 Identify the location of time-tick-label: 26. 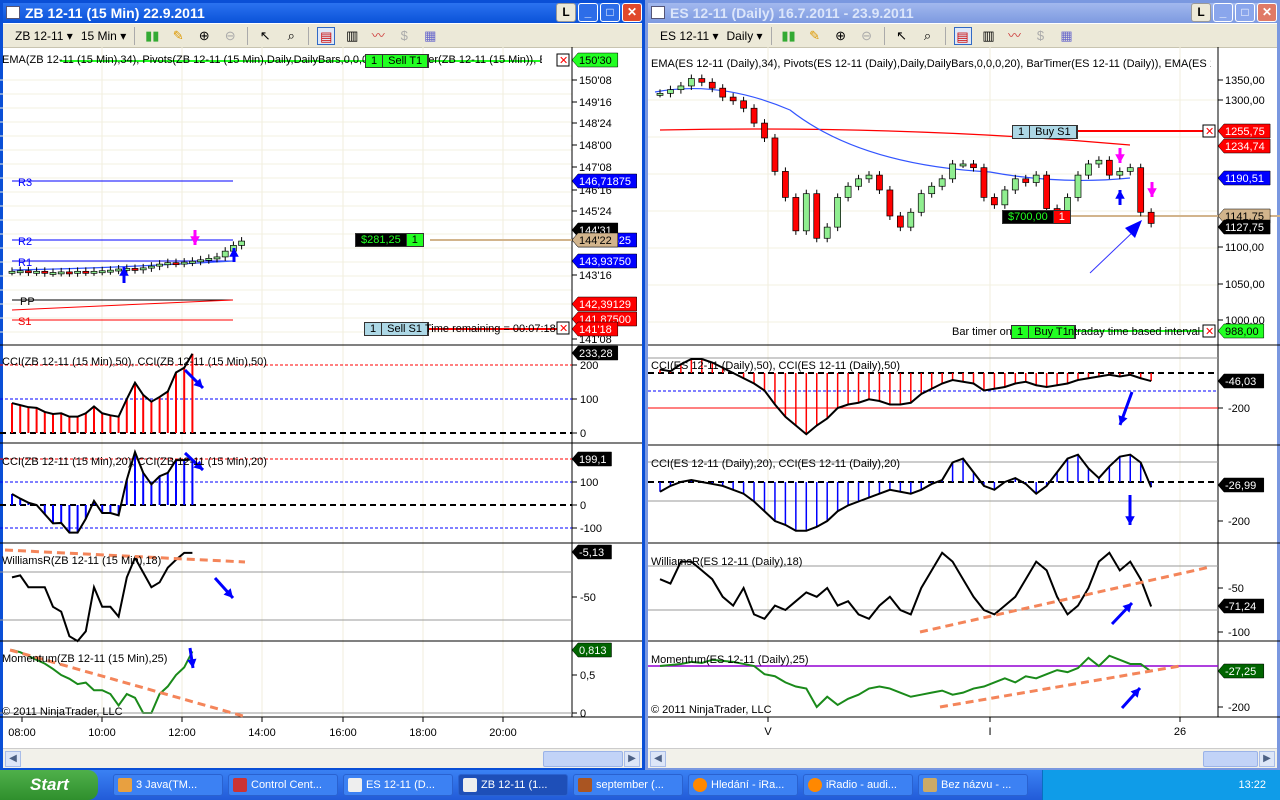
(1180, 732).